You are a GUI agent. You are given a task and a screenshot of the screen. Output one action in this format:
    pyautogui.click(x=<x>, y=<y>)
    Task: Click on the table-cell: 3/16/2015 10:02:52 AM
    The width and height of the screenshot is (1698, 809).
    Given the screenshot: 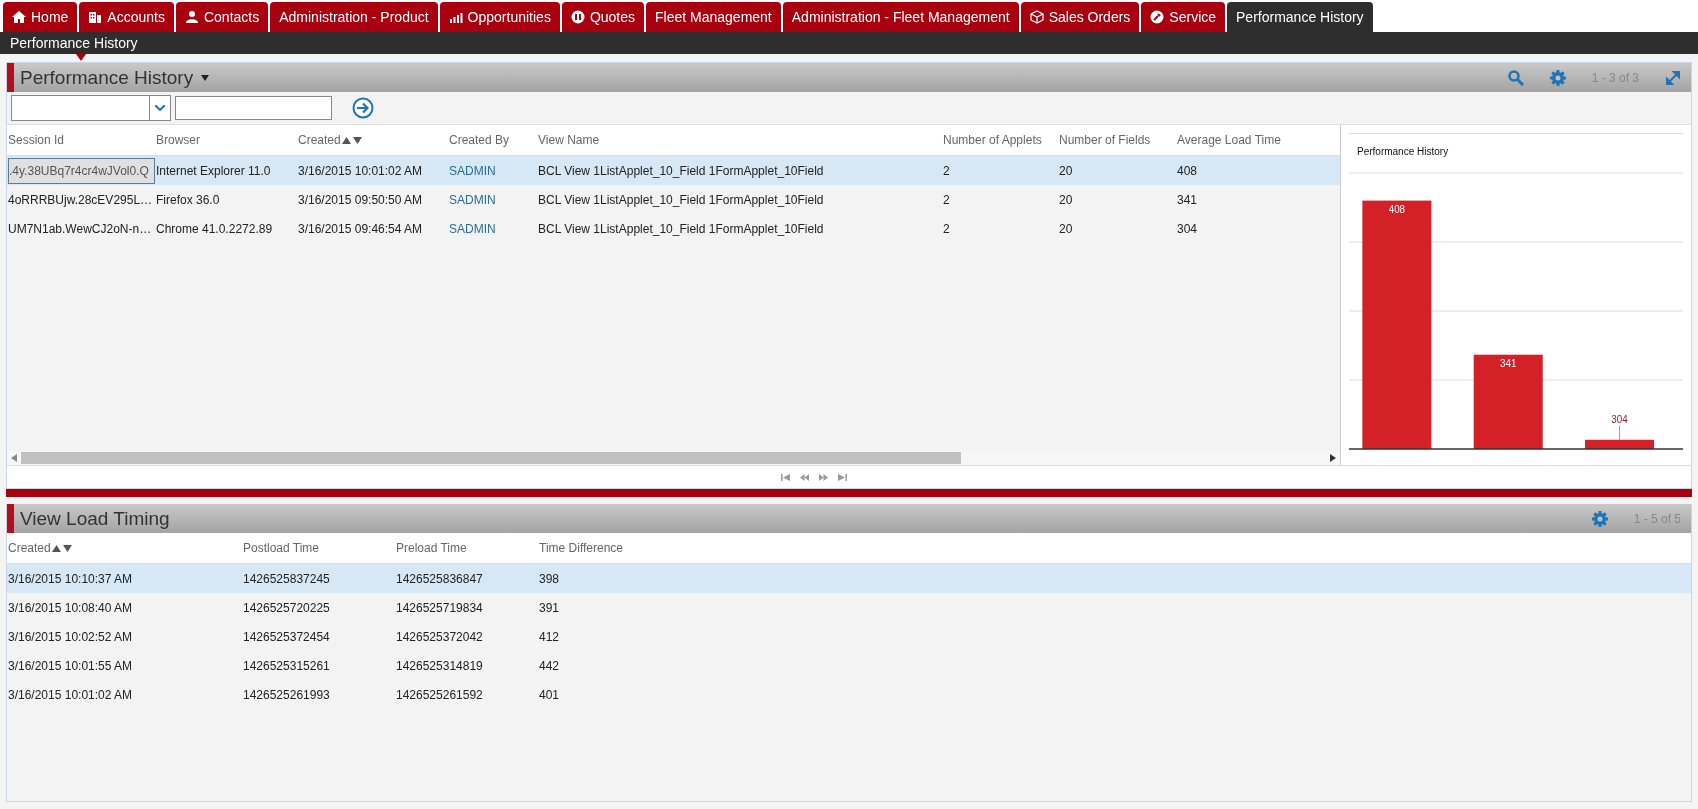 What is the action you would take?
    pyautogui.click(x=70, y=636)
    